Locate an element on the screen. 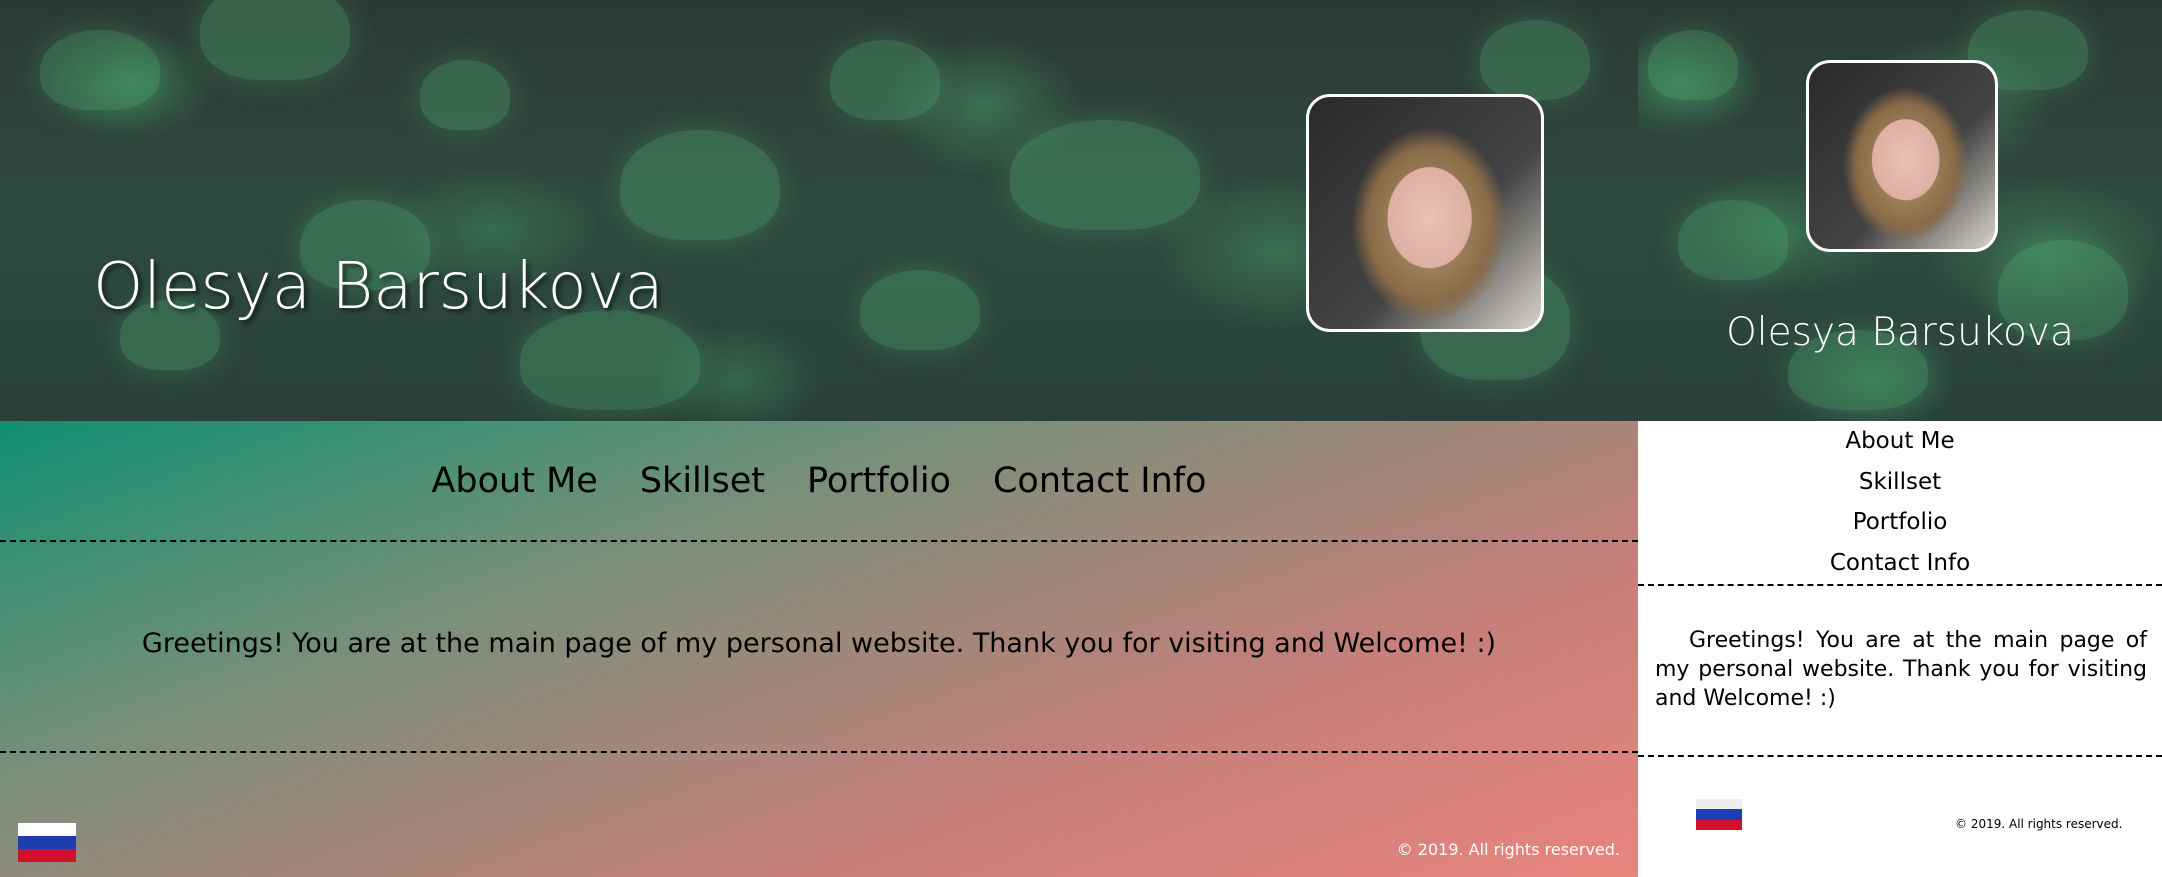 Image resolution: width=2162 pixels, height=877 pixels. mobile-profile-photo is located at coordinates (1902, 156).